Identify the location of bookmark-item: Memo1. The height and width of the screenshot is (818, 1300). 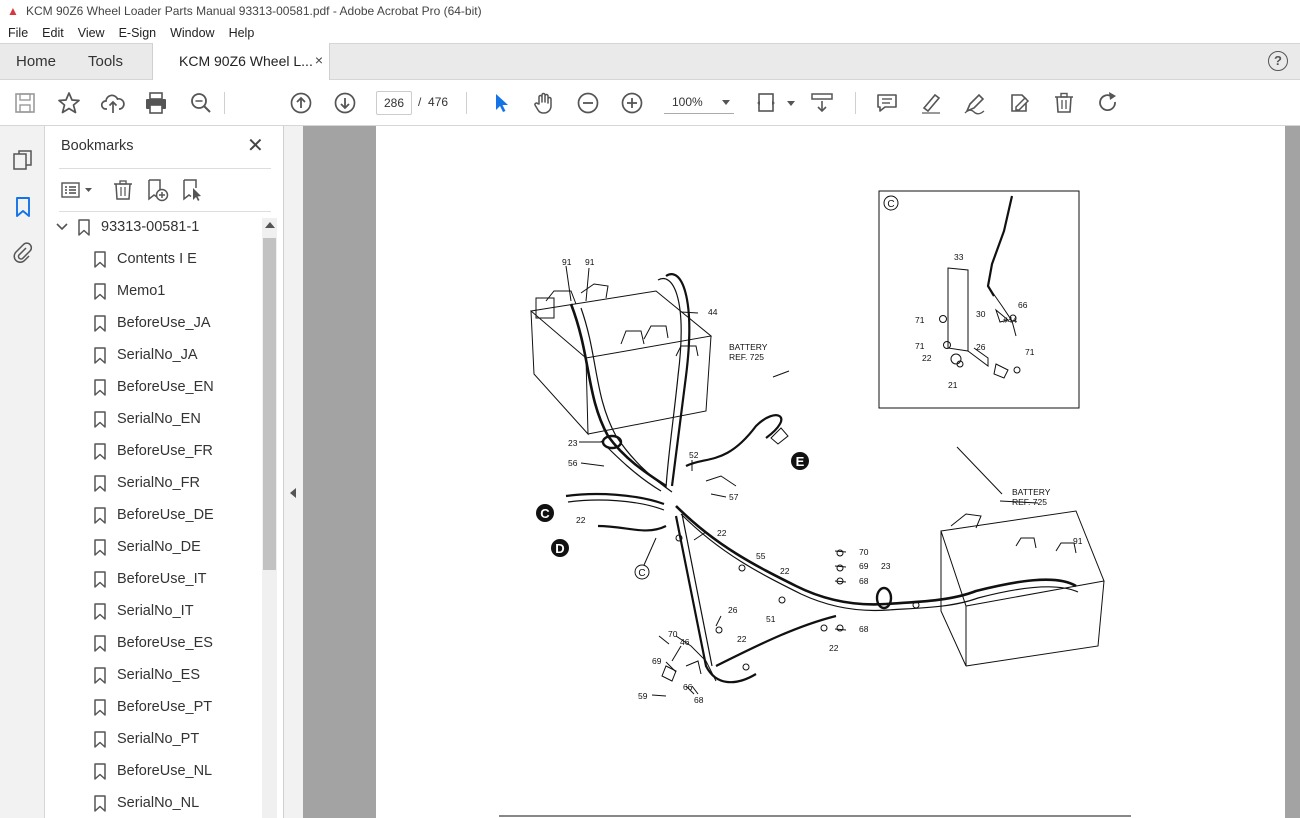
(155, 291).